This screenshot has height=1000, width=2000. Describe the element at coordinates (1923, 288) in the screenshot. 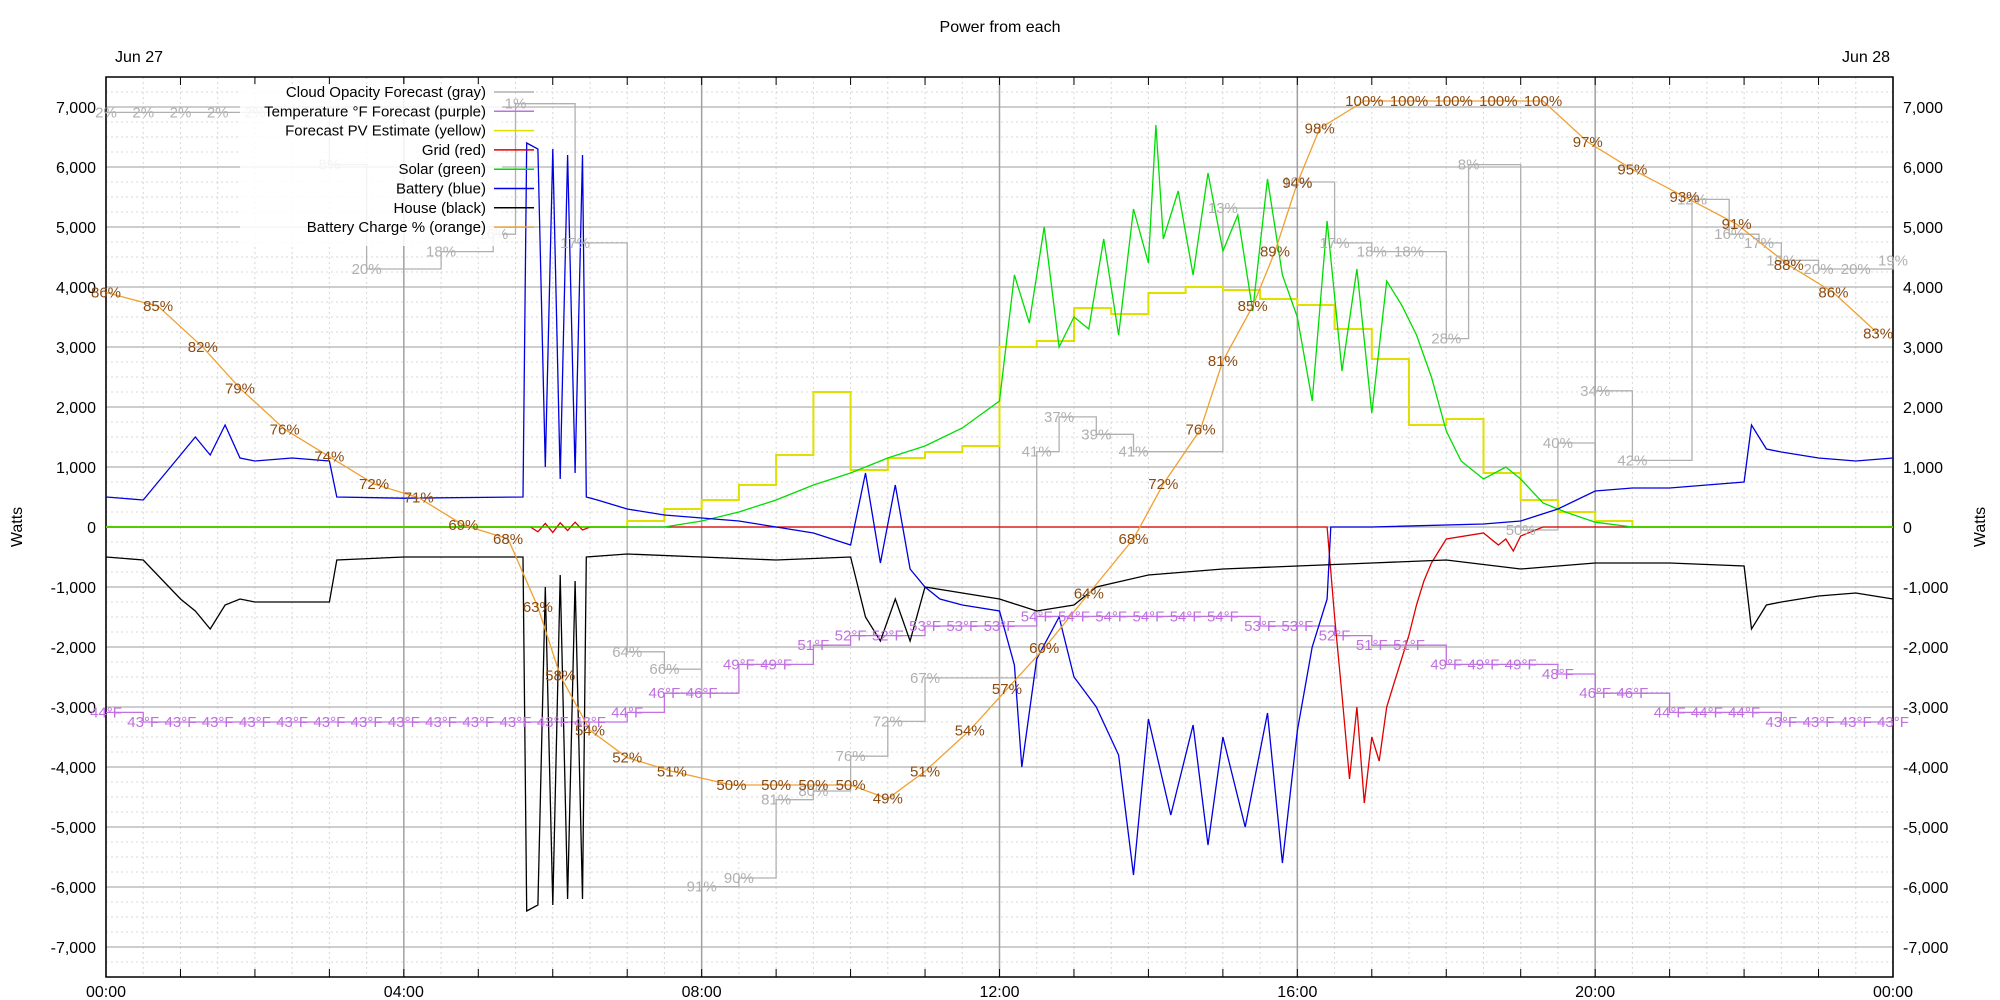

I see `y-tick-label-right: 4,000` at that location.